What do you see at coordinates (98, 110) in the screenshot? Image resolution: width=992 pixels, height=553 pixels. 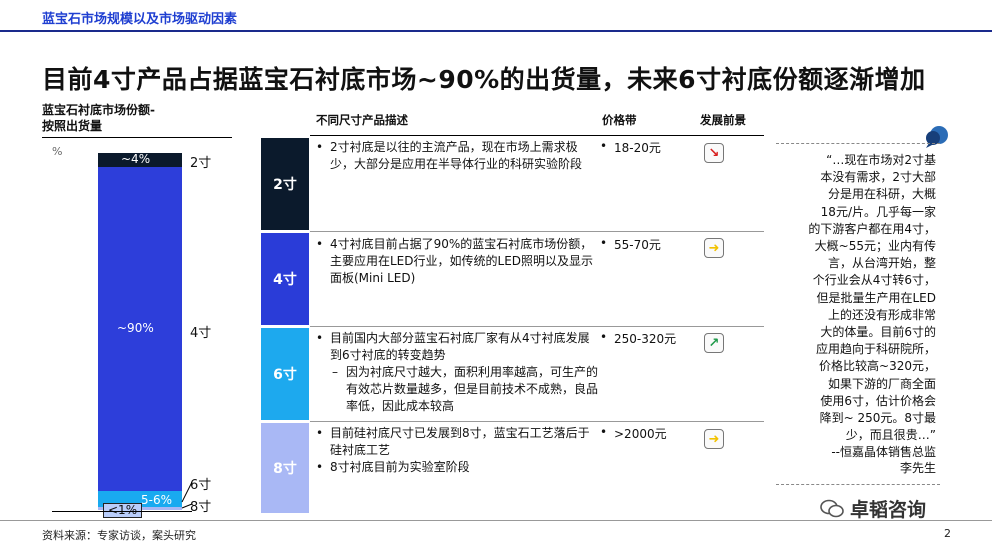 I see `chart-title-line1: 蓝宝石衬底市场份额-` at bounding box center [98, 110].